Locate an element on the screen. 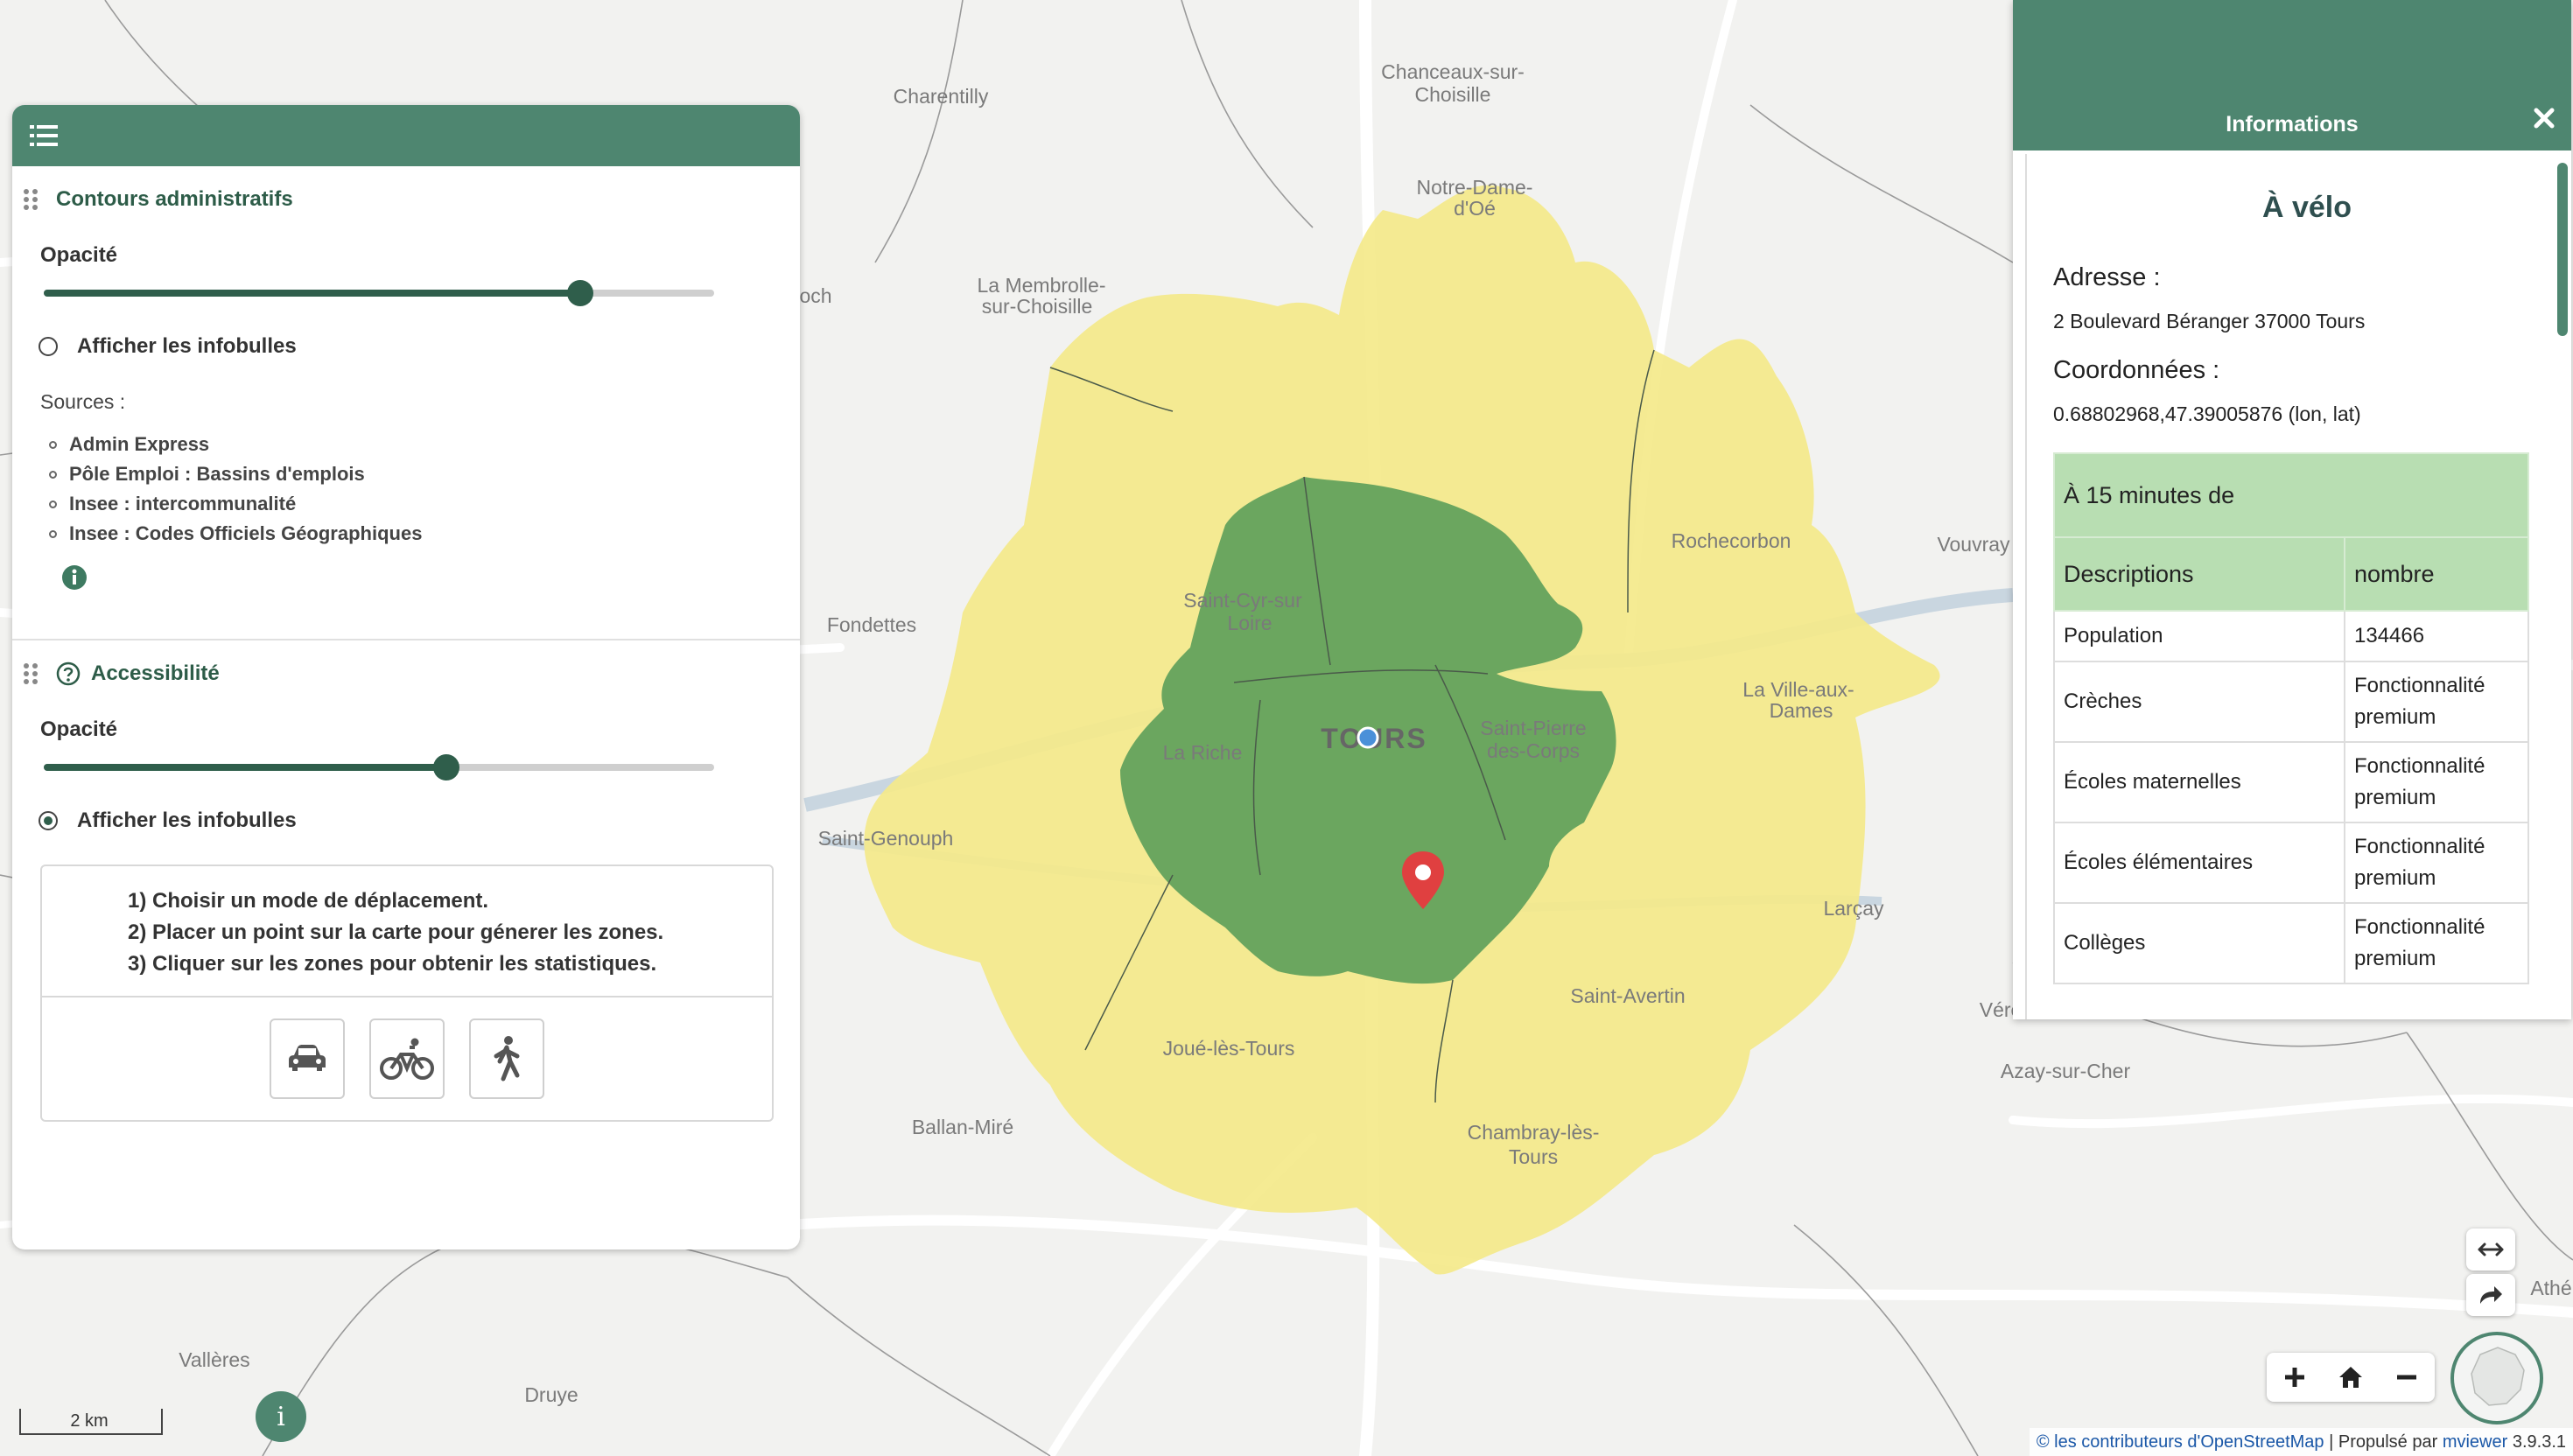  map-place-label: Charentilly is located at coordinates (941, 96).